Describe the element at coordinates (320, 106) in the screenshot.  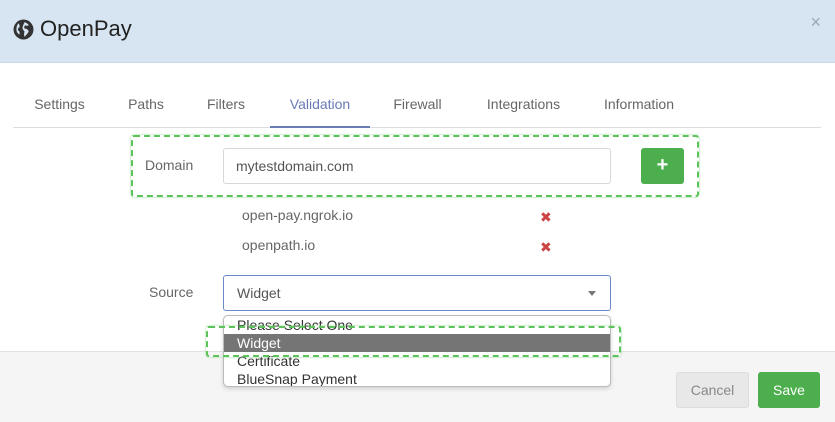
I see `tab-validation: Validation` at that location.